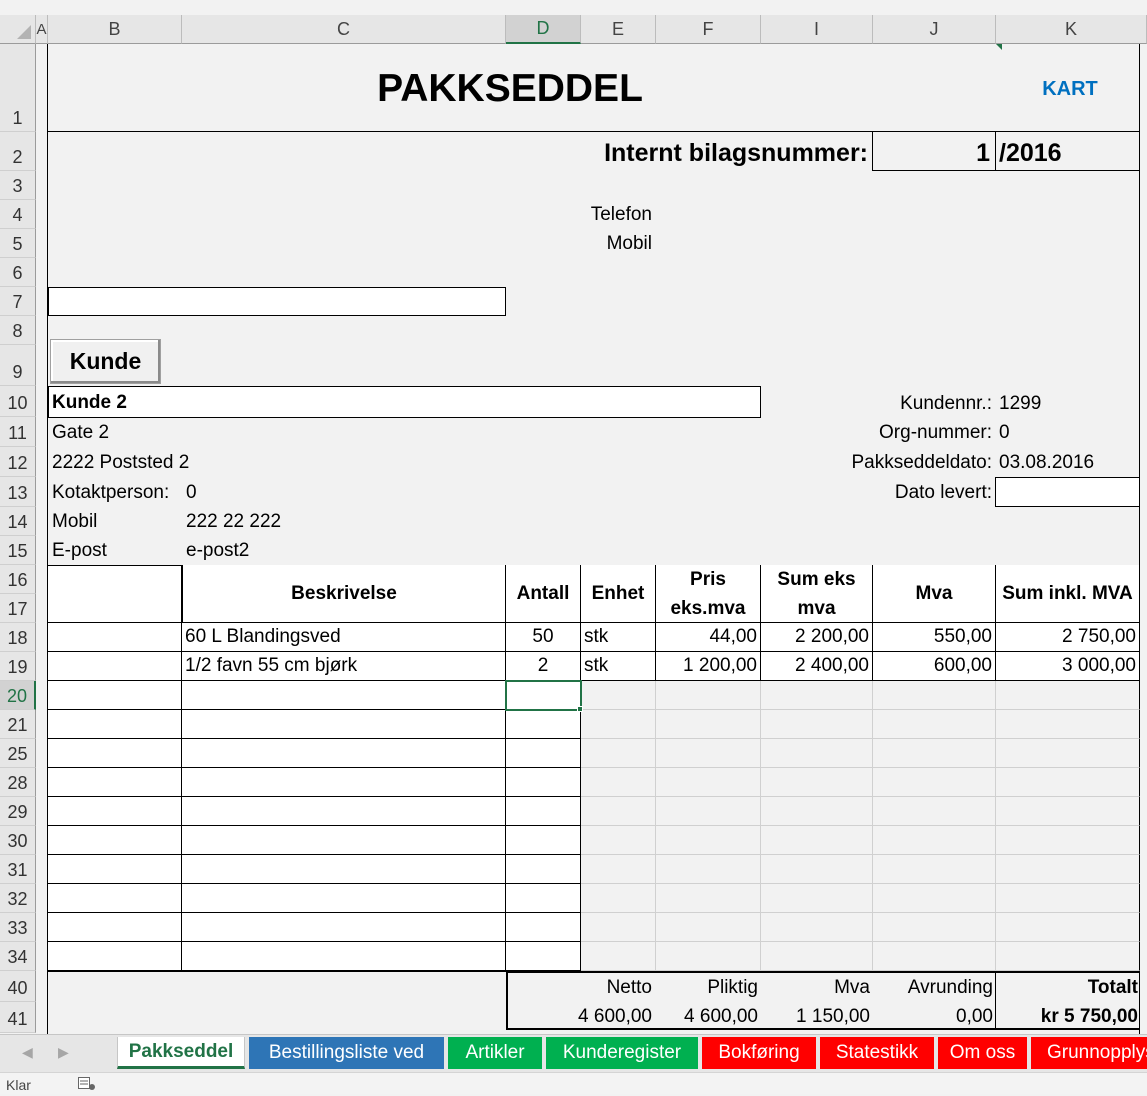  Describe the element at coordinates (759, 1053) in the screenshot. I see `tab-bokforing: Bokføring` at that location.